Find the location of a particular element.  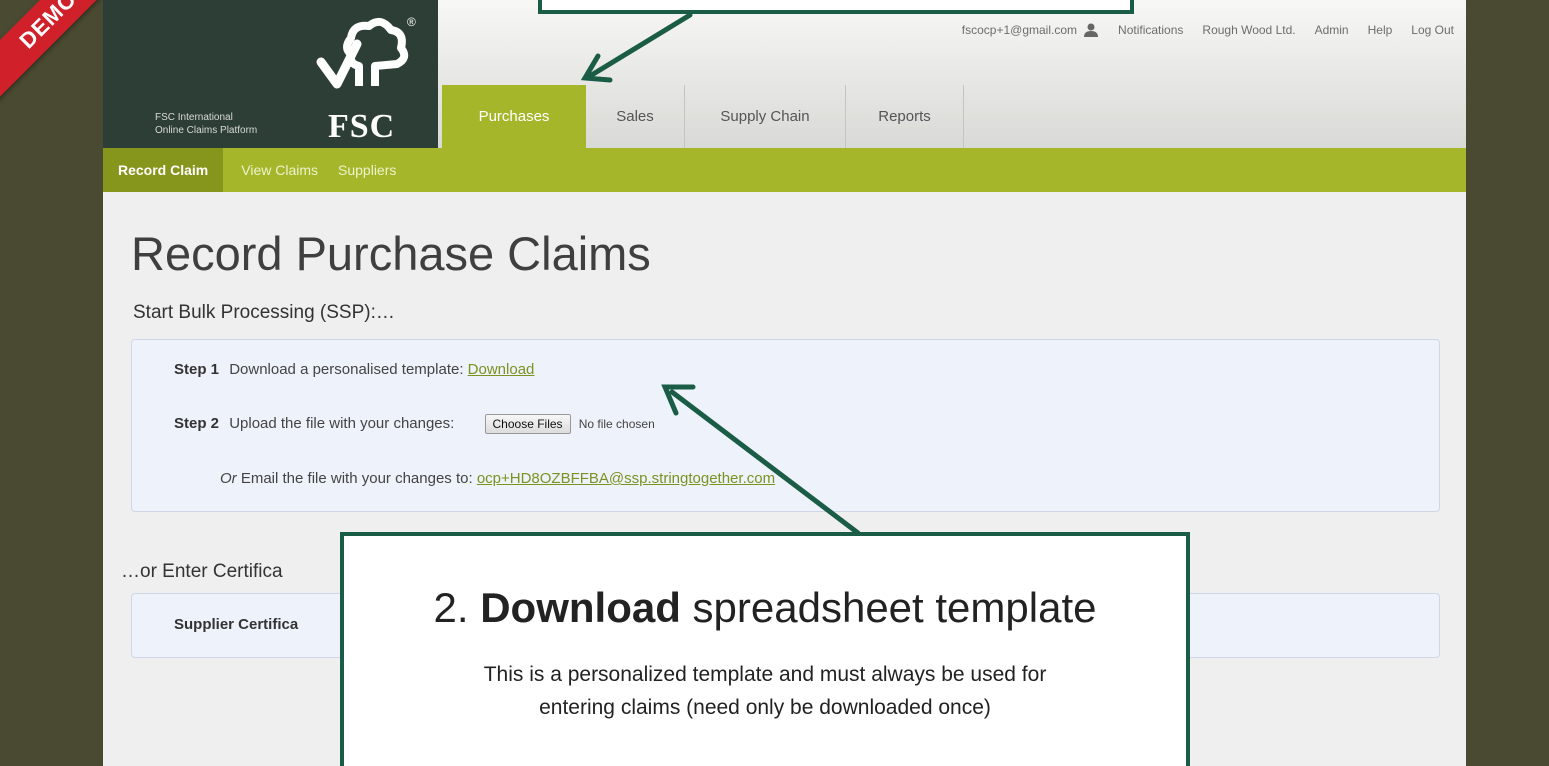

company-link: Rough Wood Ltd. is located at coordinates (1248, 30).